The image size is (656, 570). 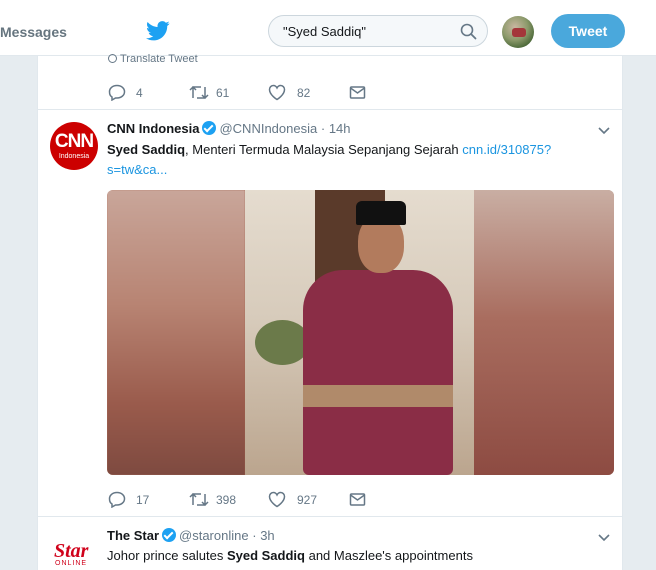 What do you see at coordinates (33, 32) in the screenshot?
I see `nav-messages-link: Messages` at bounding box center [33, 32].